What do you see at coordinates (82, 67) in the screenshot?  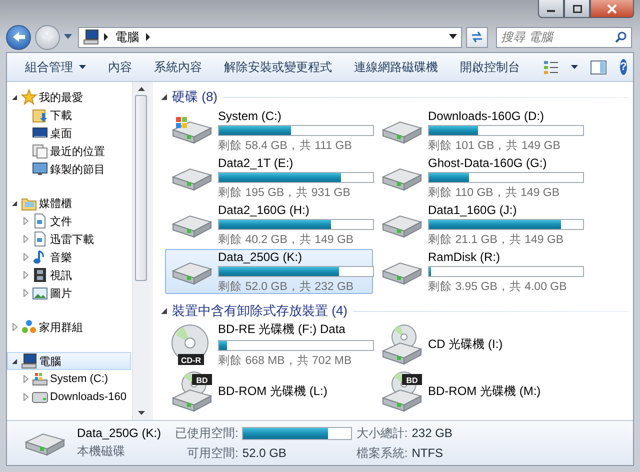 I see `caret-icon` at bounding box center [82, 67].